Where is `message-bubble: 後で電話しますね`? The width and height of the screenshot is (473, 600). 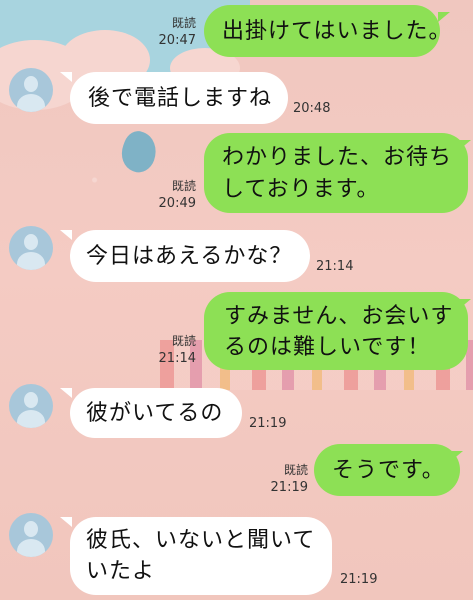
message-bubble: 後で電話しますね is located at coordinates (179, 98).